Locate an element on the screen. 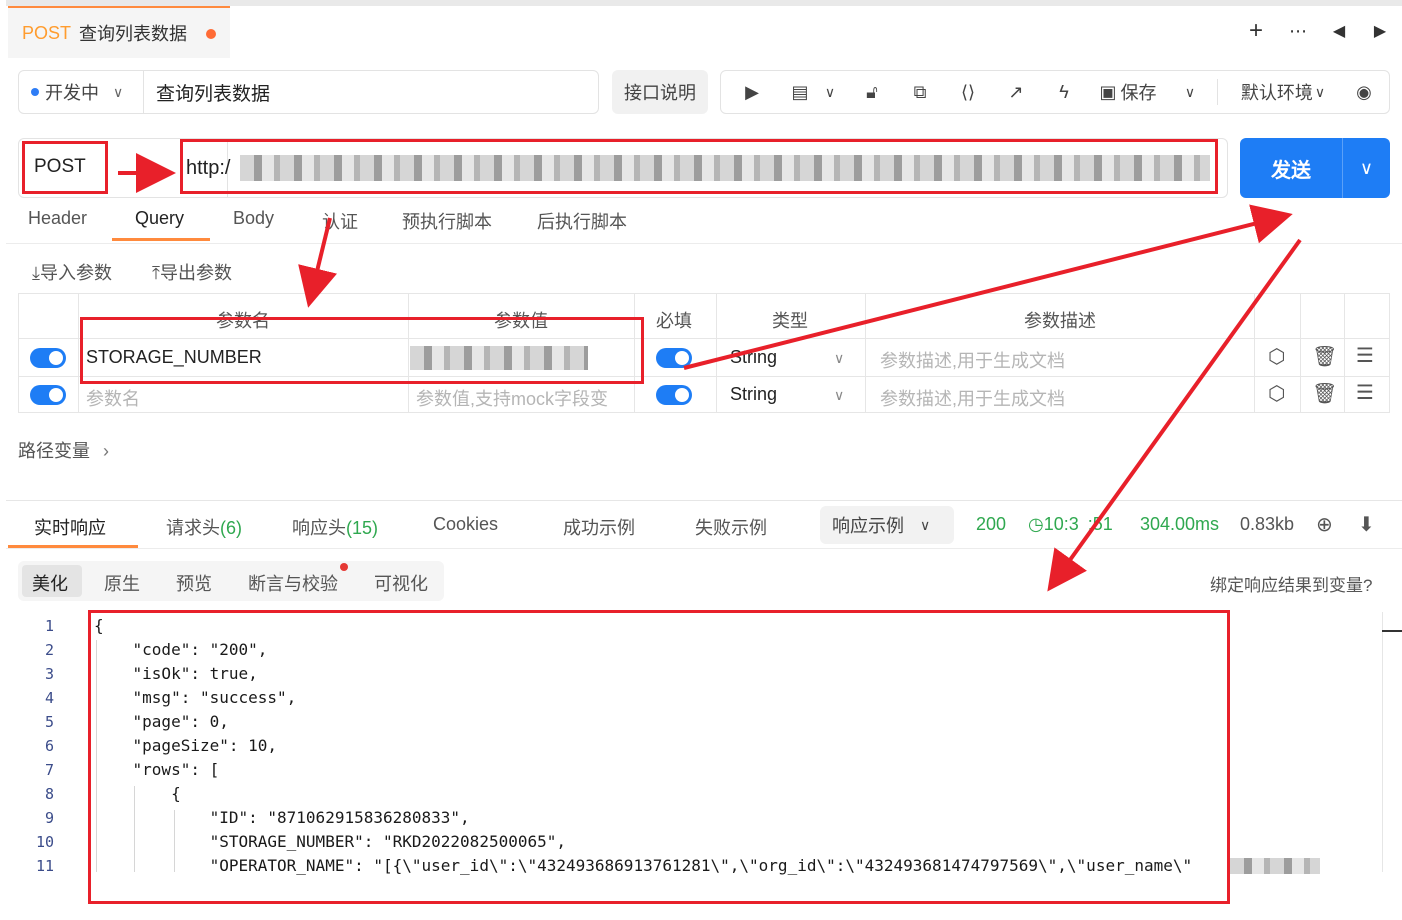  response-time: ◷10:3:51 is located at coordinates (1070, 524).